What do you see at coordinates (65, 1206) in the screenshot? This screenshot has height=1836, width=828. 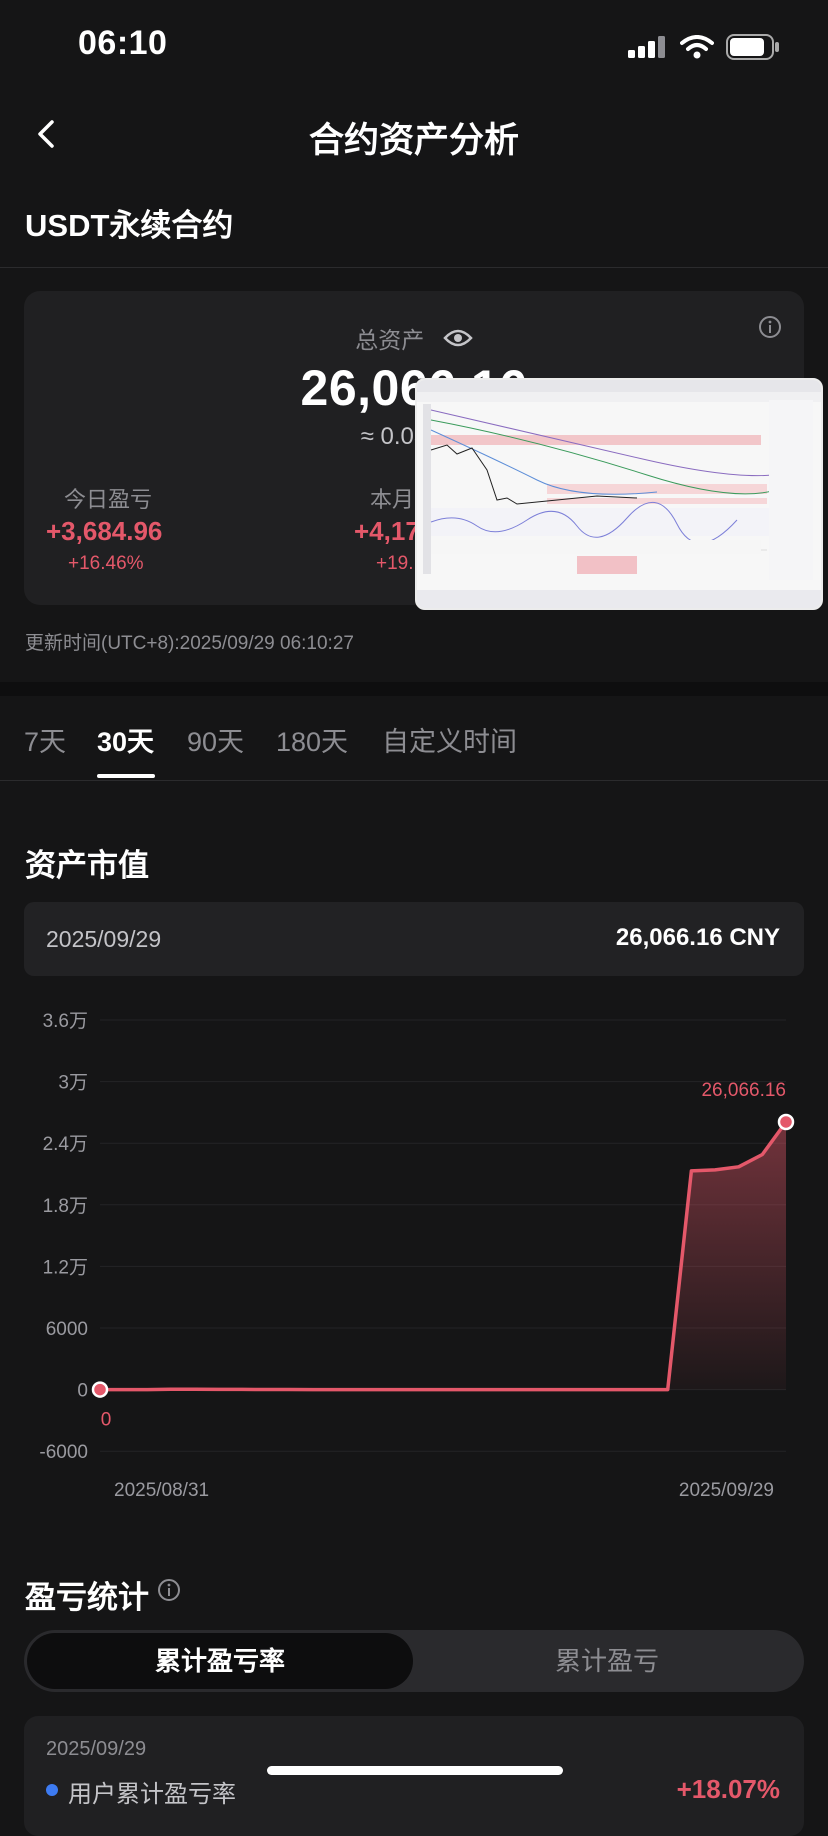 I see `y-tick-label: 1.8万` at bounding box center [65, 1206].